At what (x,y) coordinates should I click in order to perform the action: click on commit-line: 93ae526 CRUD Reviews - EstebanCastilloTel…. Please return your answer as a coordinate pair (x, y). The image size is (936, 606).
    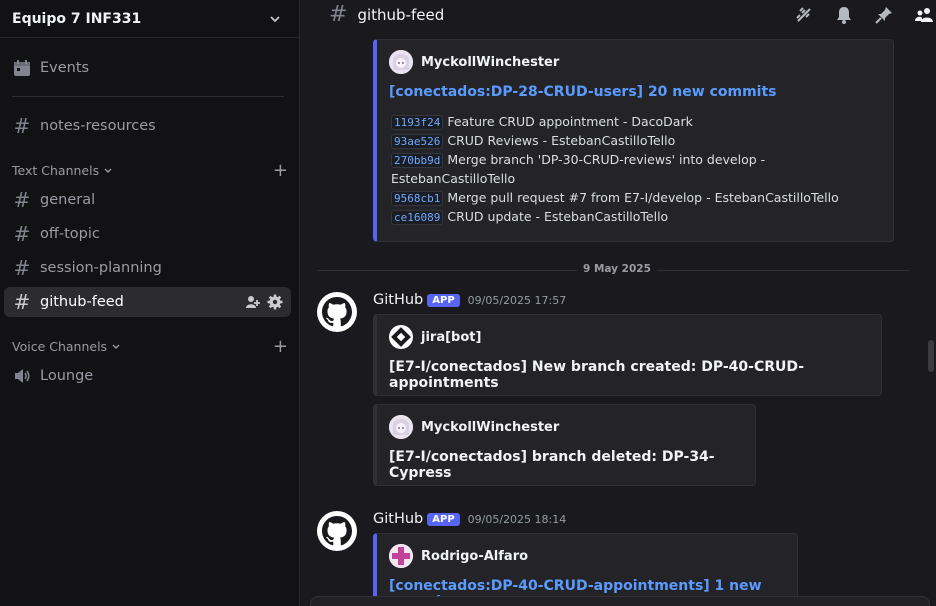
    Looking at the image, I should click on (533, 141).